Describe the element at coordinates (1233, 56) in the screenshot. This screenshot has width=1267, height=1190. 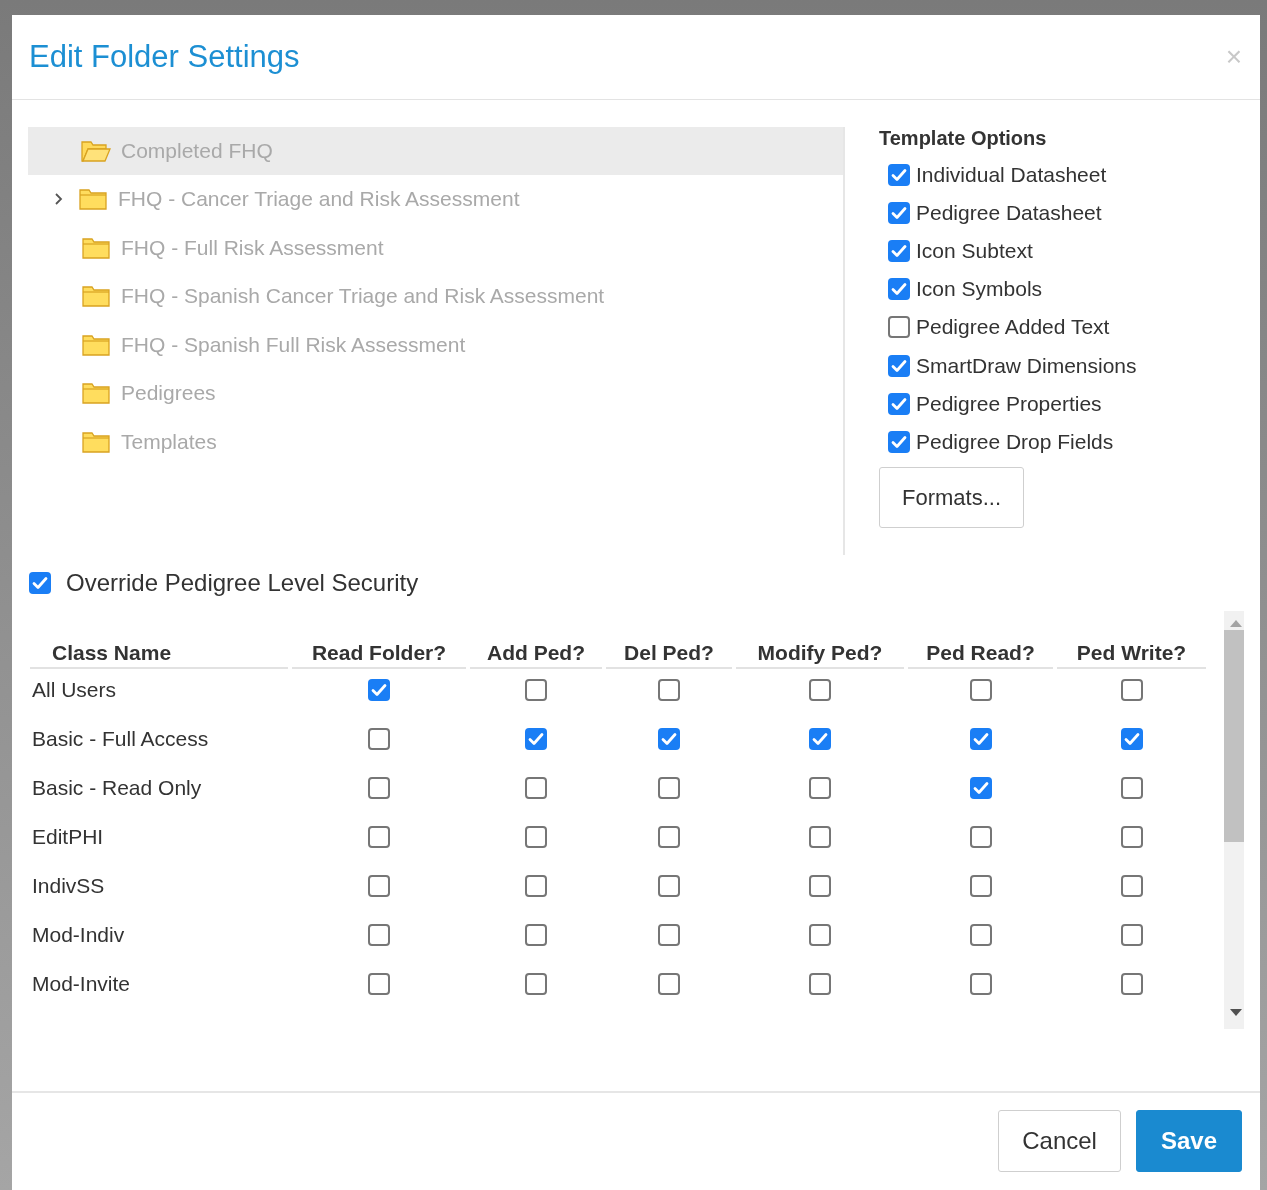
I see `close-button: ×` at that location.